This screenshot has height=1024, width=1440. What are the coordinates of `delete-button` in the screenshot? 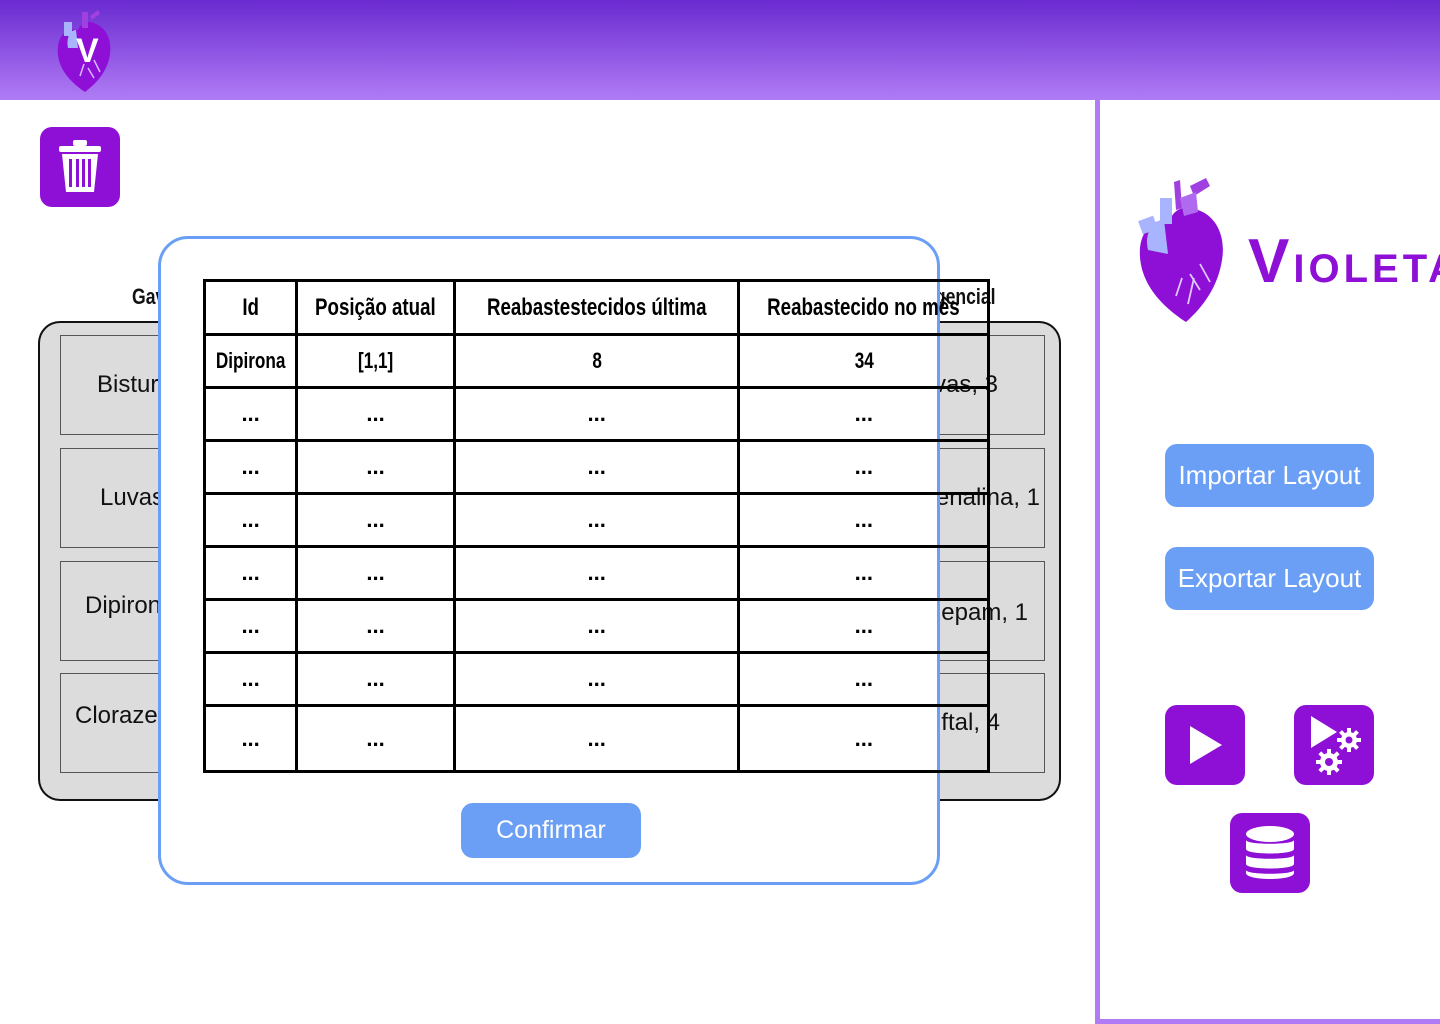 It's located at (80, 167).